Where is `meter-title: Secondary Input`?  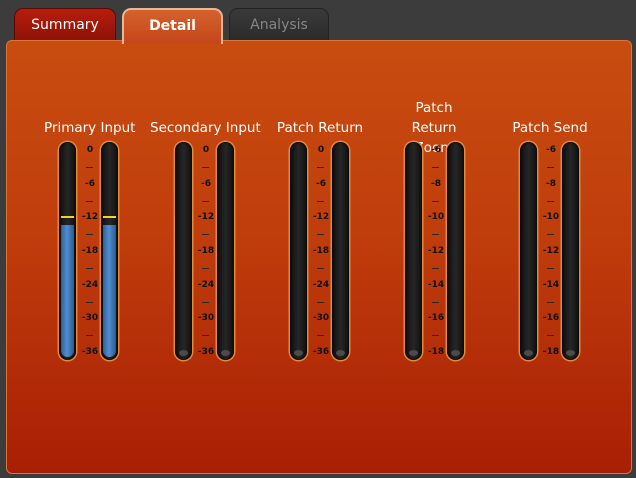
meter-title: Secondary Input is located at coordinates (205, 128).